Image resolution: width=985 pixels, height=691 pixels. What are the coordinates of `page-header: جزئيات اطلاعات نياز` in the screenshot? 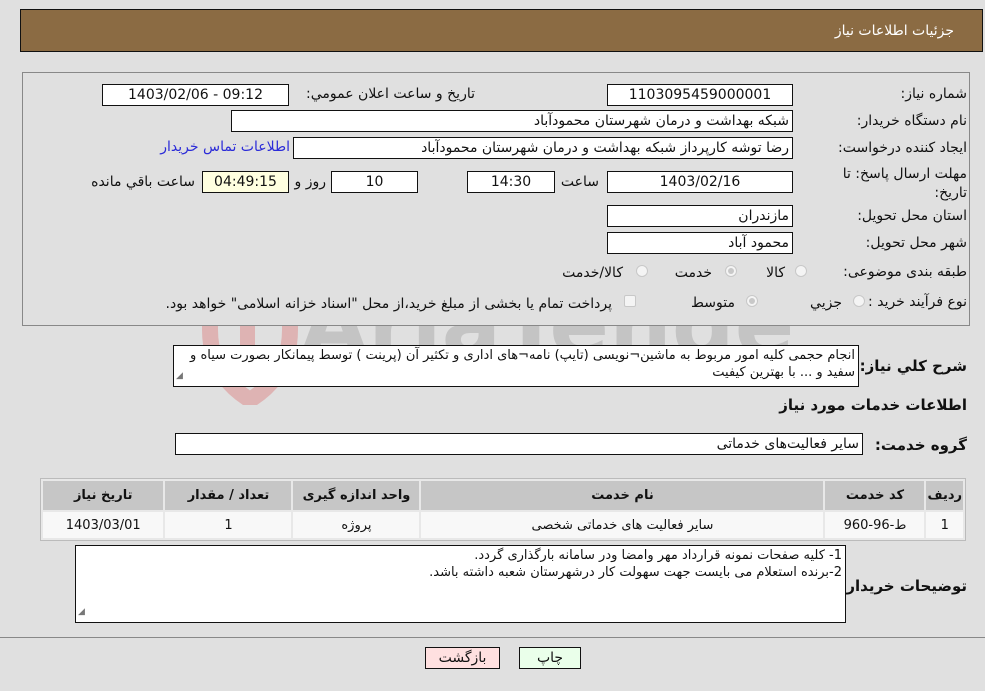 It's located at (501, 30).